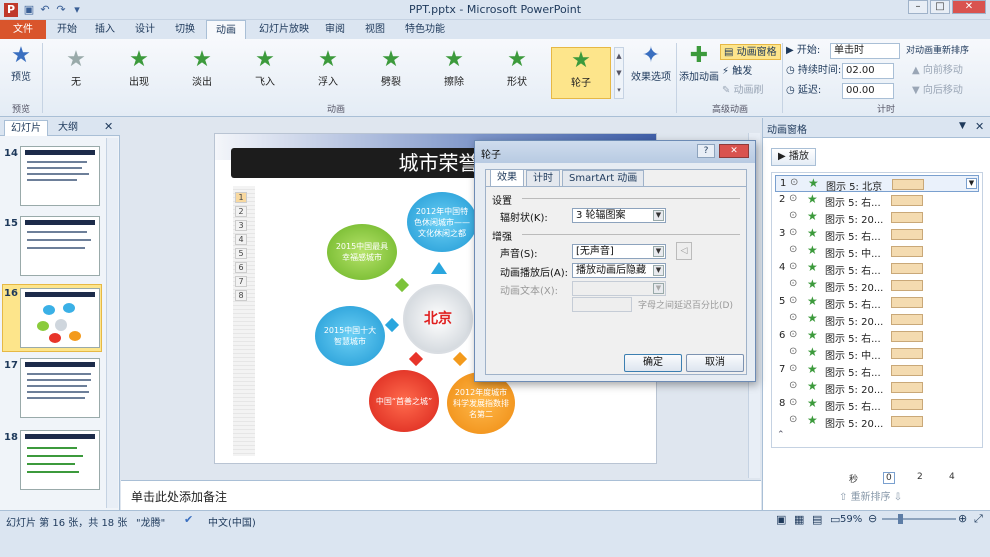 The image size is (990, 557). Describe the element at coordinates (611, 270) in the screenshot. I see `after-animation-value: 播放动画后隐藏` at that location.